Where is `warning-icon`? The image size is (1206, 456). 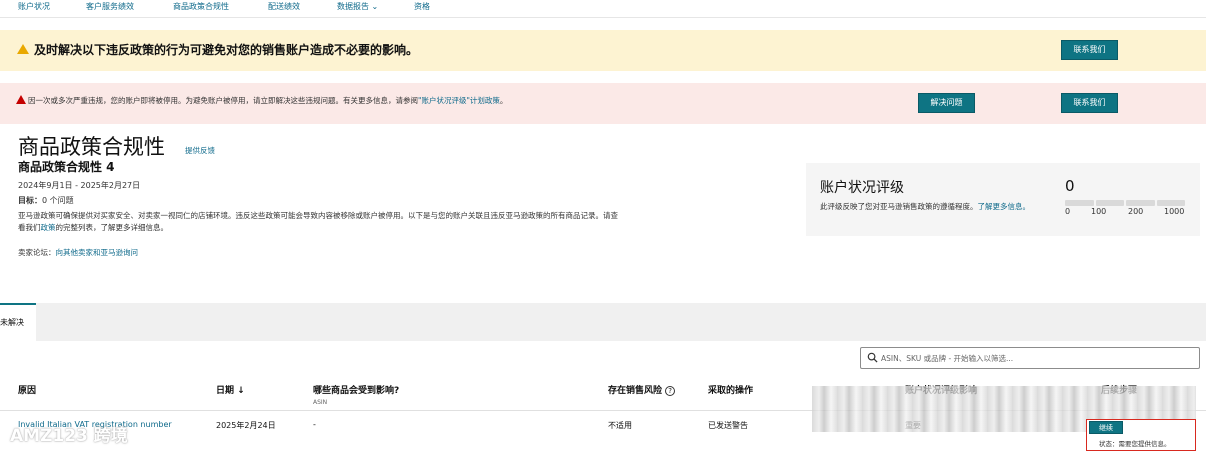
warning-icon is located at coordinates (23, 49).